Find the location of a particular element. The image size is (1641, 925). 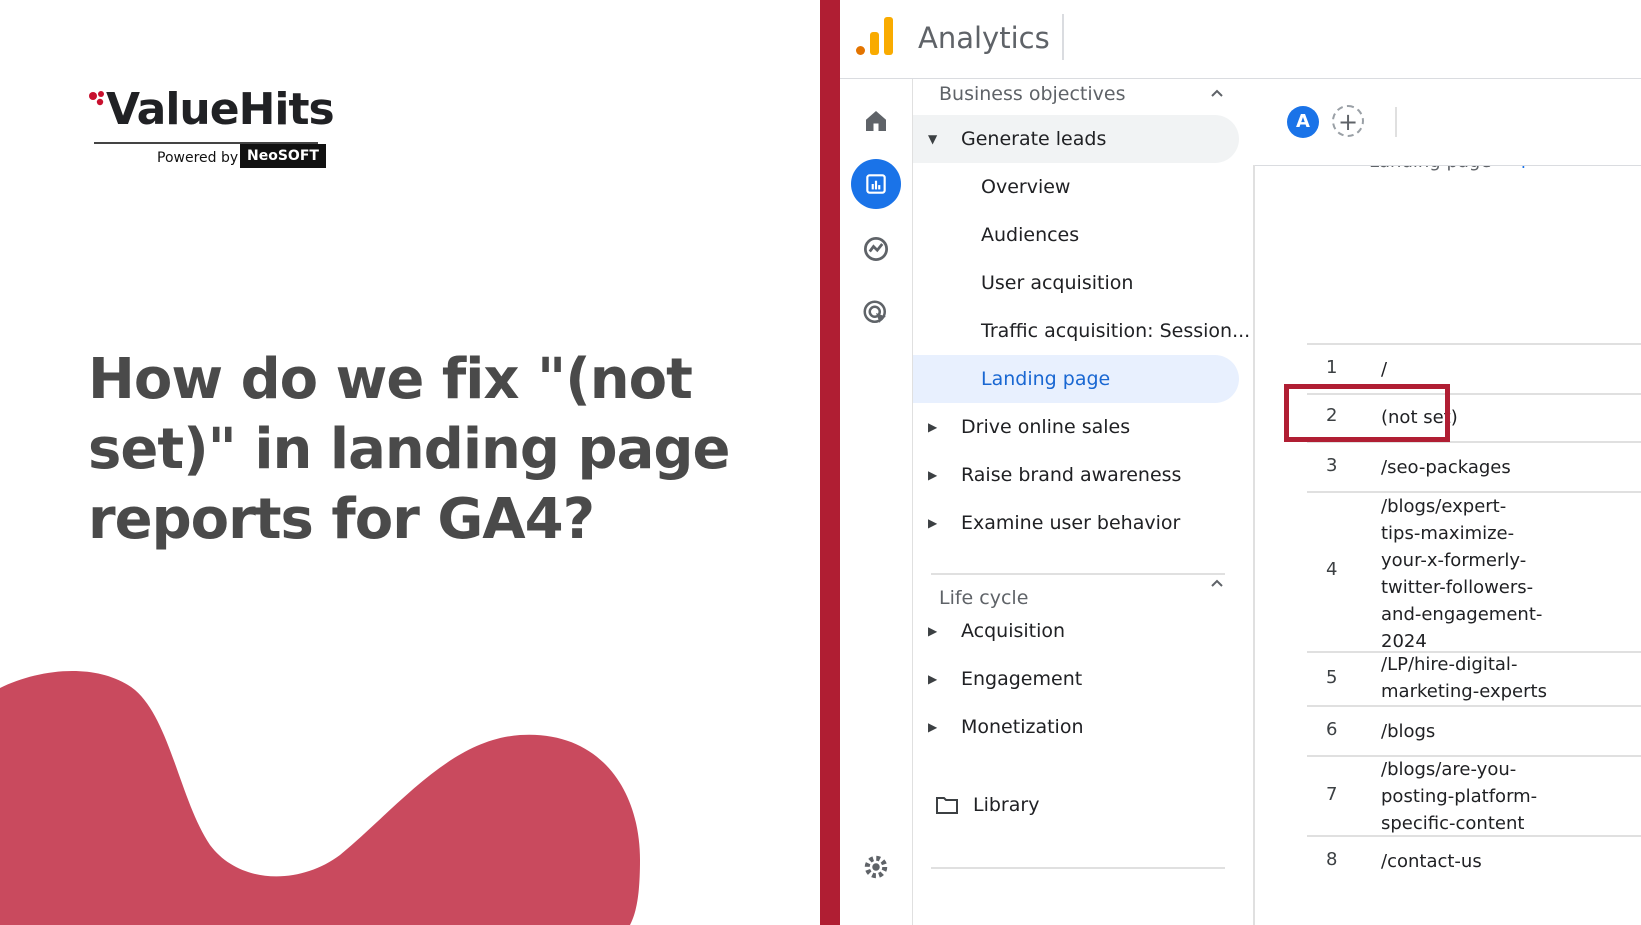

explore-icon is located at coordinates (876, 249).